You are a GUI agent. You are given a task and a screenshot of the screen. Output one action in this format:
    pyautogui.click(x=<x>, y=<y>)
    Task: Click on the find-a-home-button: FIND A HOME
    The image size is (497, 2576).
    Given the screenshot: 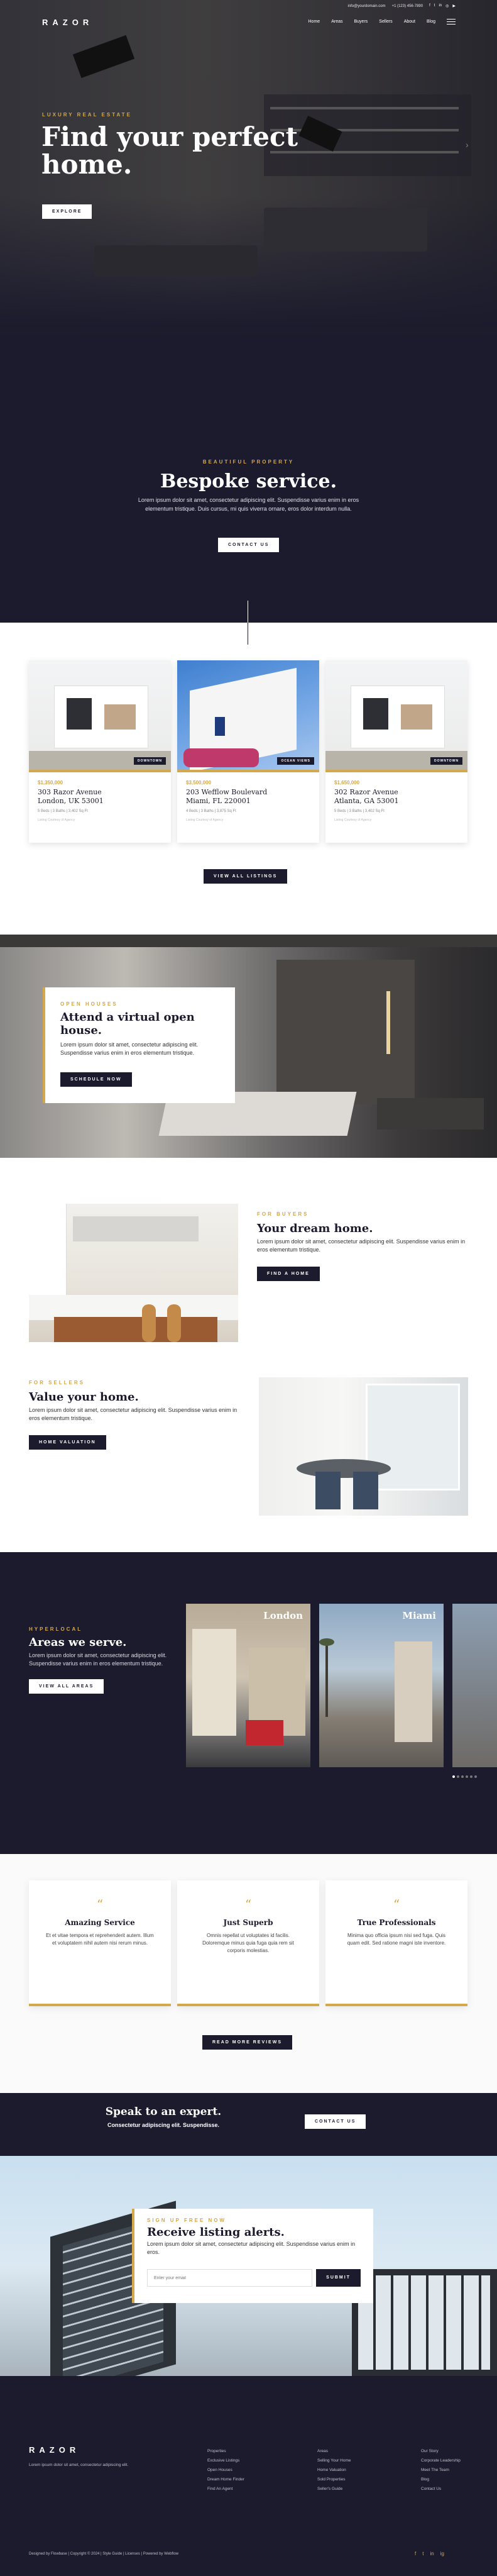 What is the action you would take?
    pyautogui.click(x=288, y=1274)
    